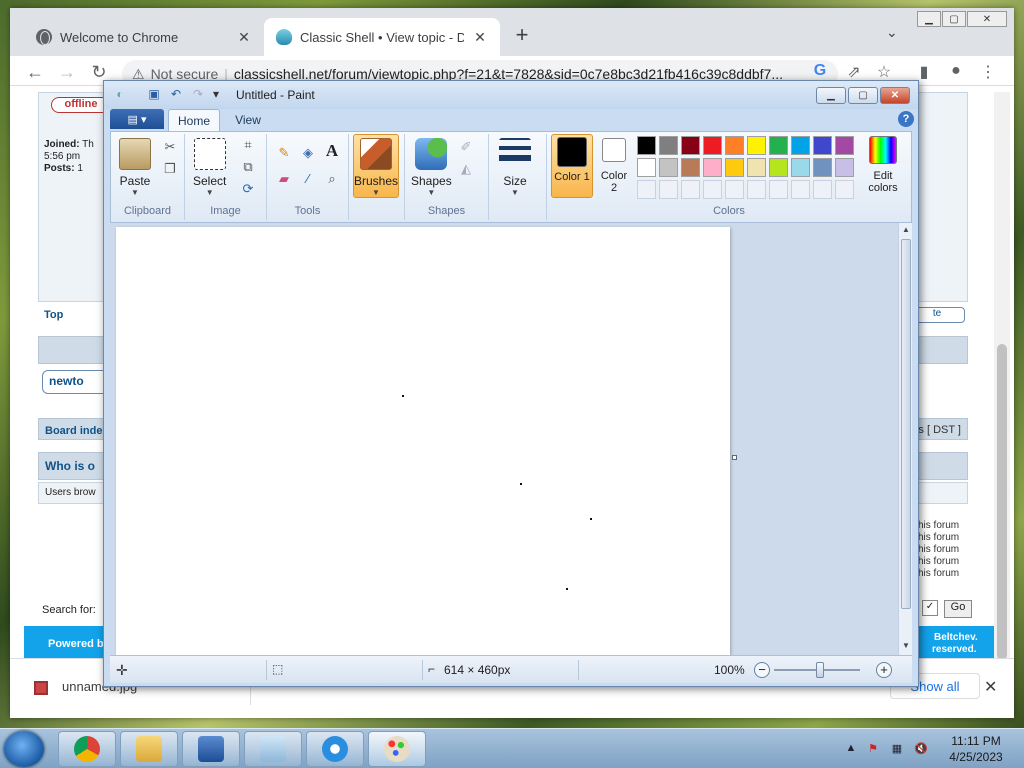 The width and height of the screenshot is (1024, 768). I want to click on color-picker-icon: ⁄, so click(308, 179).